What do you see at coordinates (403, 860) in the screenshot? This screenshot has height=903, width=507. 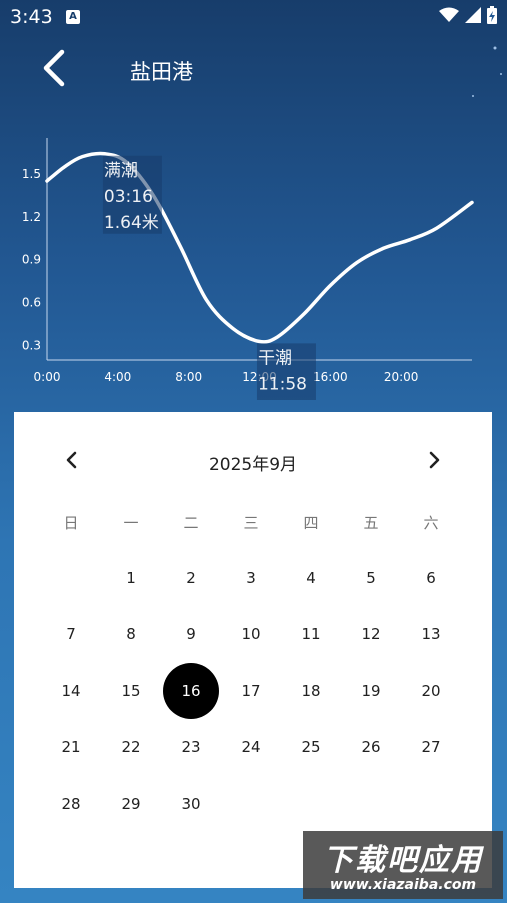 I see `watermark-logo-text: 下载吧应用` at bounding box center [403, 860].